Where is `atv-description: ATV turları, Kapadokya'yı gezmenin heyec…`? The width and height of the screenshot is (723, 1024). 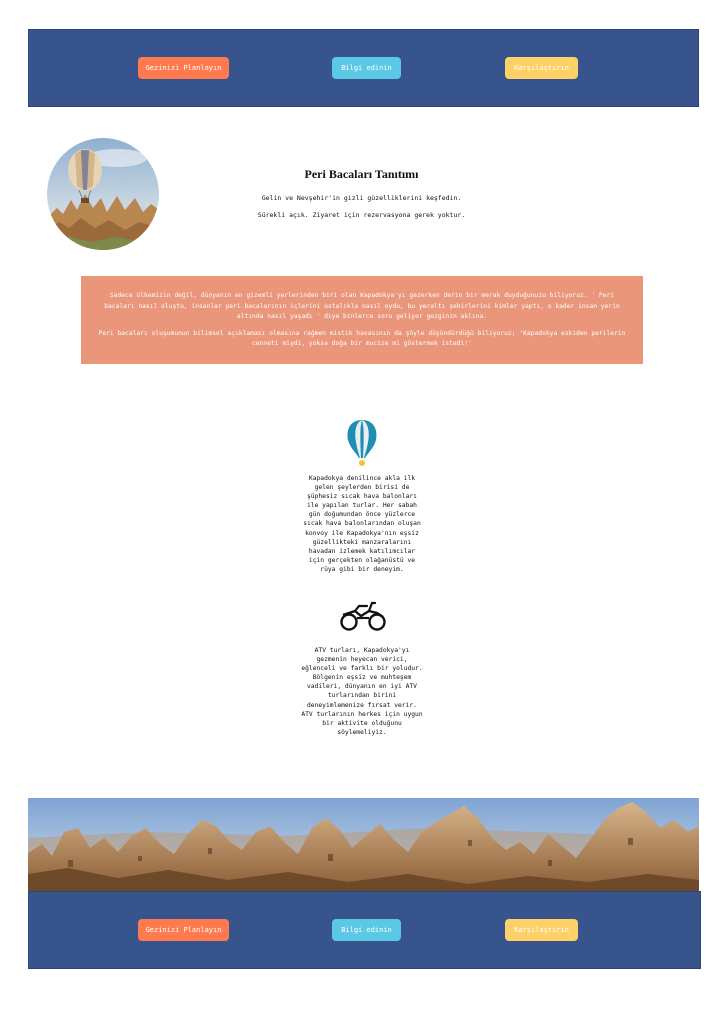 atv-description: ATV turları, Kapadokya'yı gezmenin heyec… is located at coordinates (362, 691).